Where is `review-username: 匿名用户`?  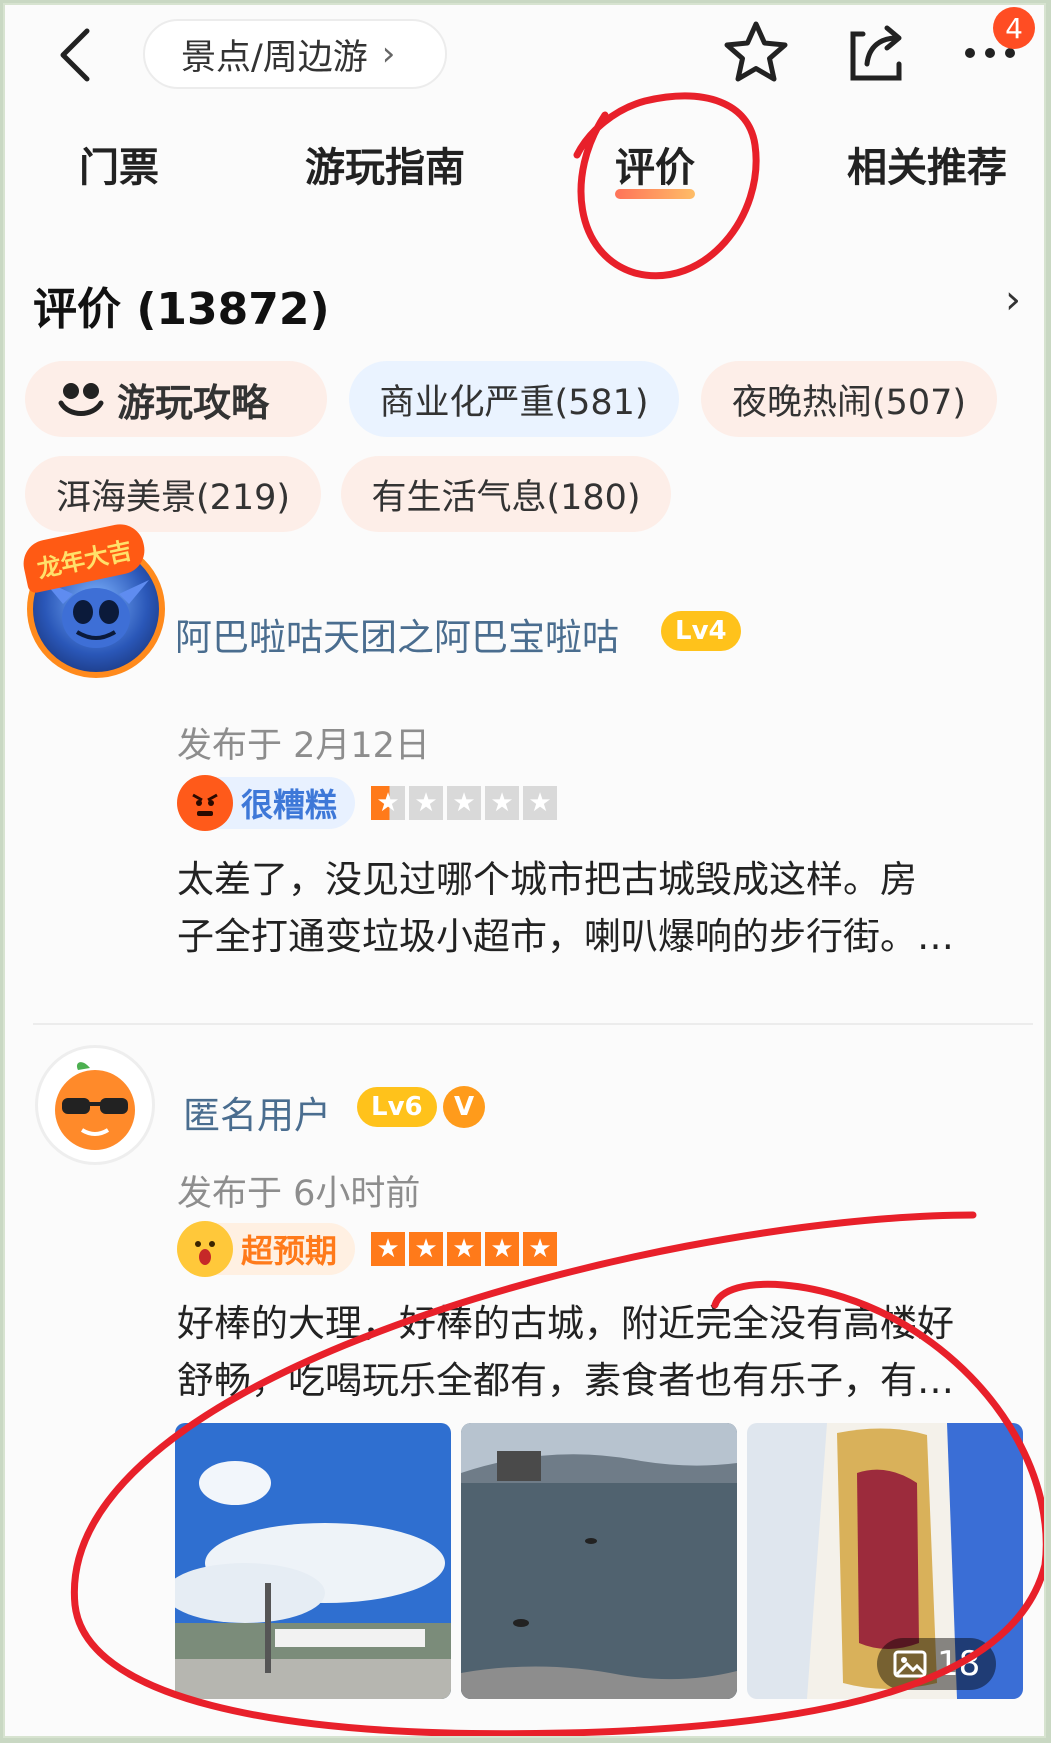
review-username: 匿名用户 is located at coordinates (257, 1112).